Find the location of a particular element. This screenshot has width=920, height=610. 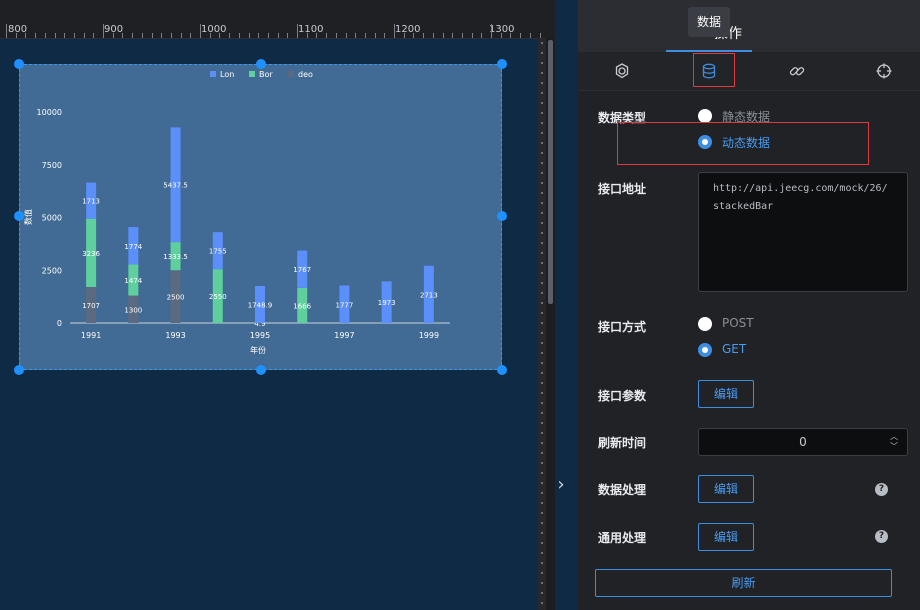

bar-value-label: 1973 is located at coordinates (387, 303).